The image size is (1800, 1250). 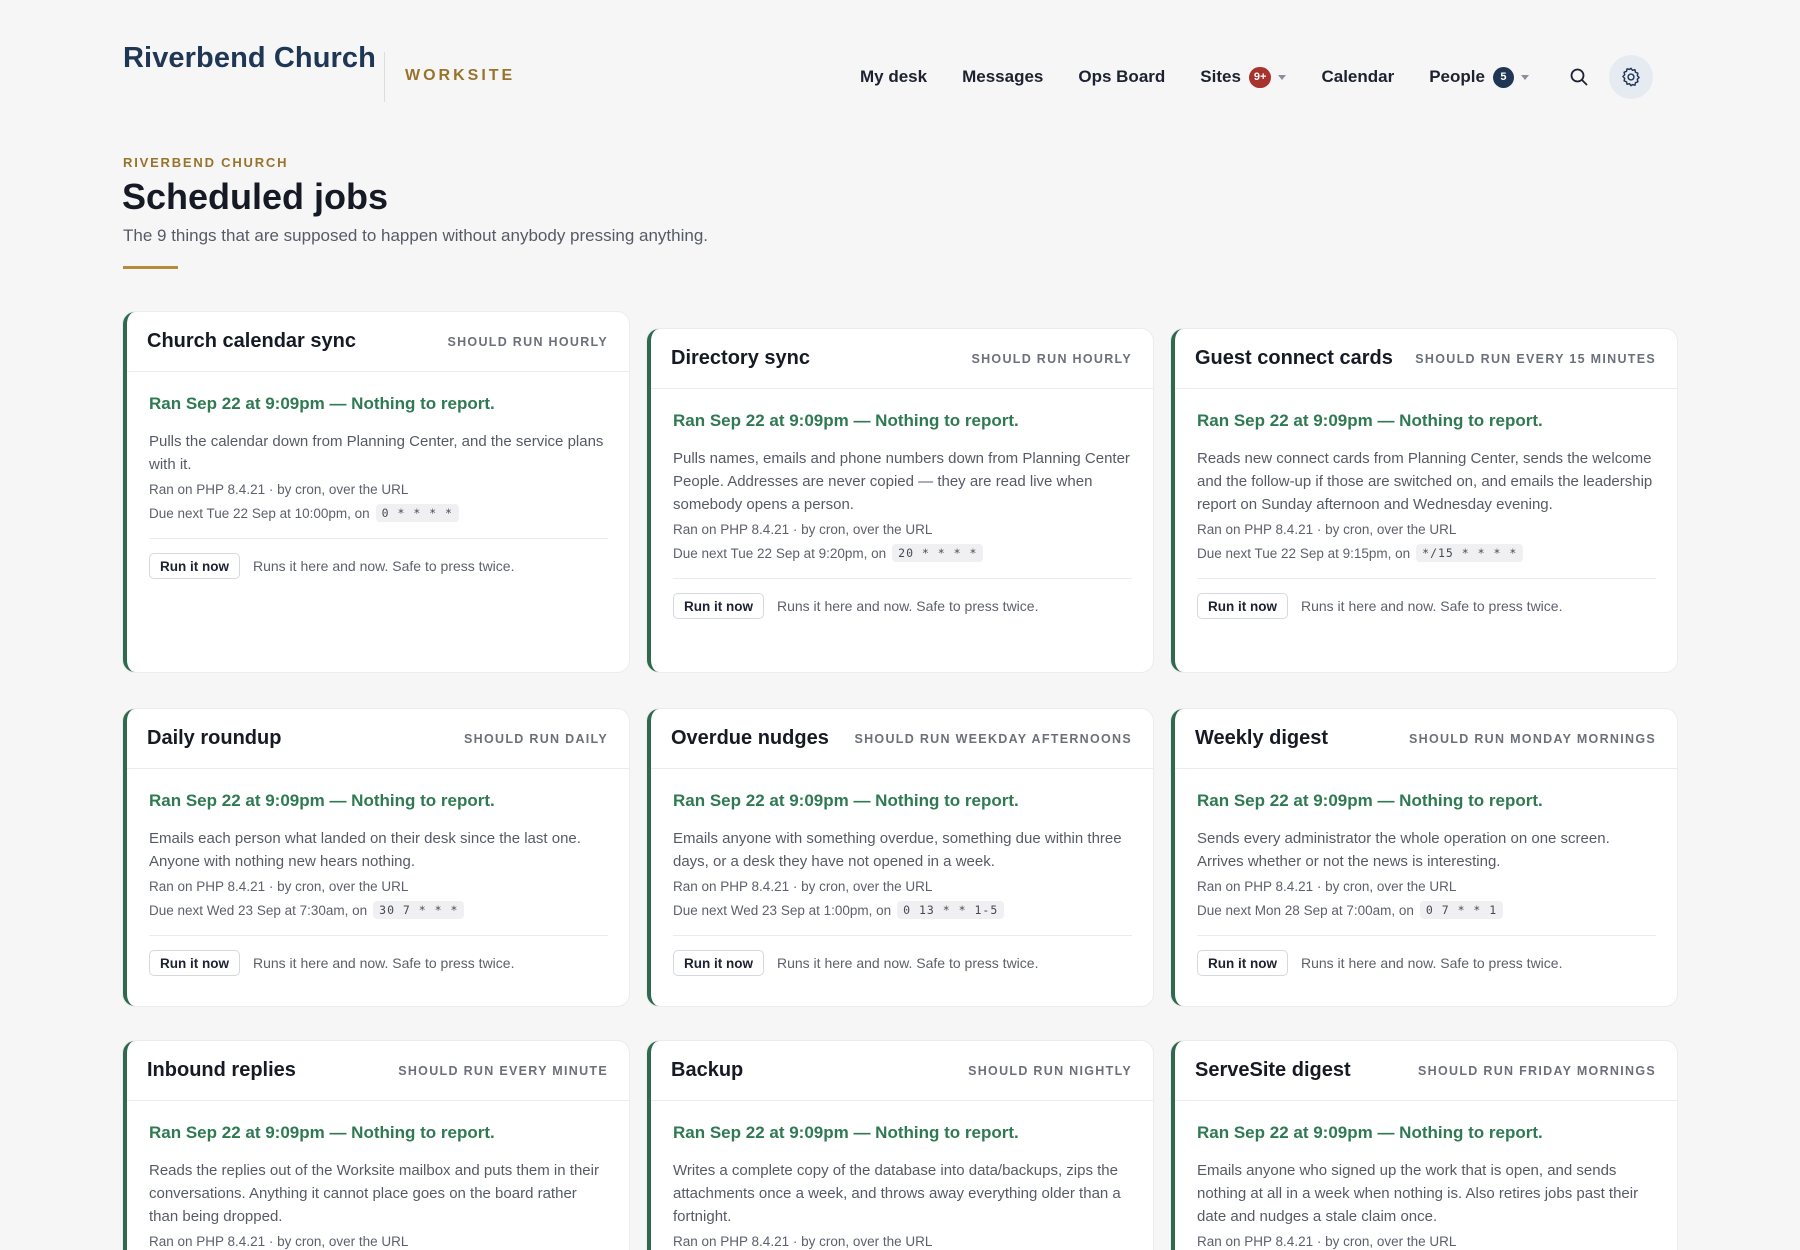 I want to click on nav-messages: Messages, so click(x=1002, y=77).